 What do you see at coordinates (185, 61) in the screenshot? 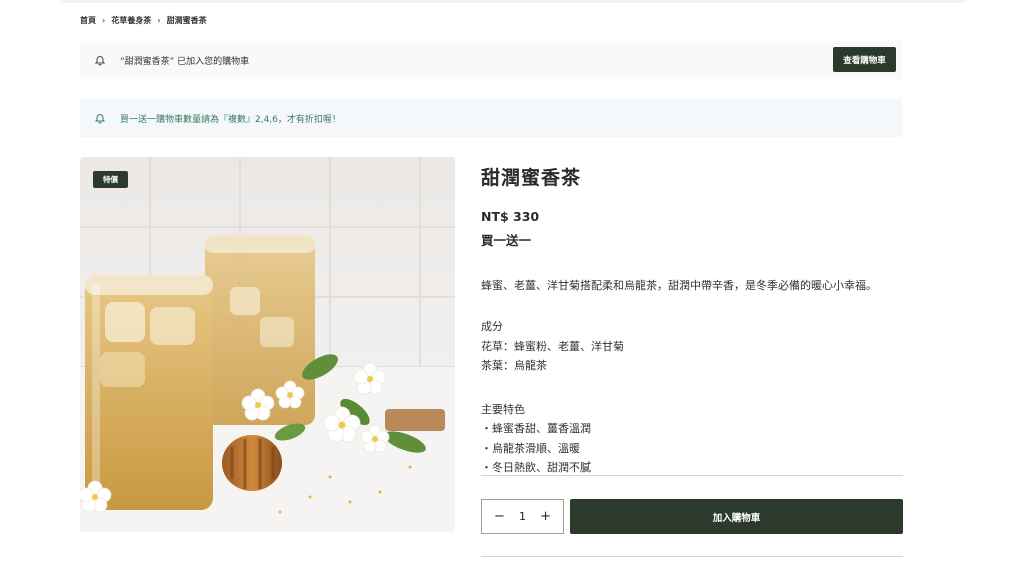
I see `cart-notice-message: “甜潤蜜香茶” 已加入您的購物車` at bounding box center [185, 61].